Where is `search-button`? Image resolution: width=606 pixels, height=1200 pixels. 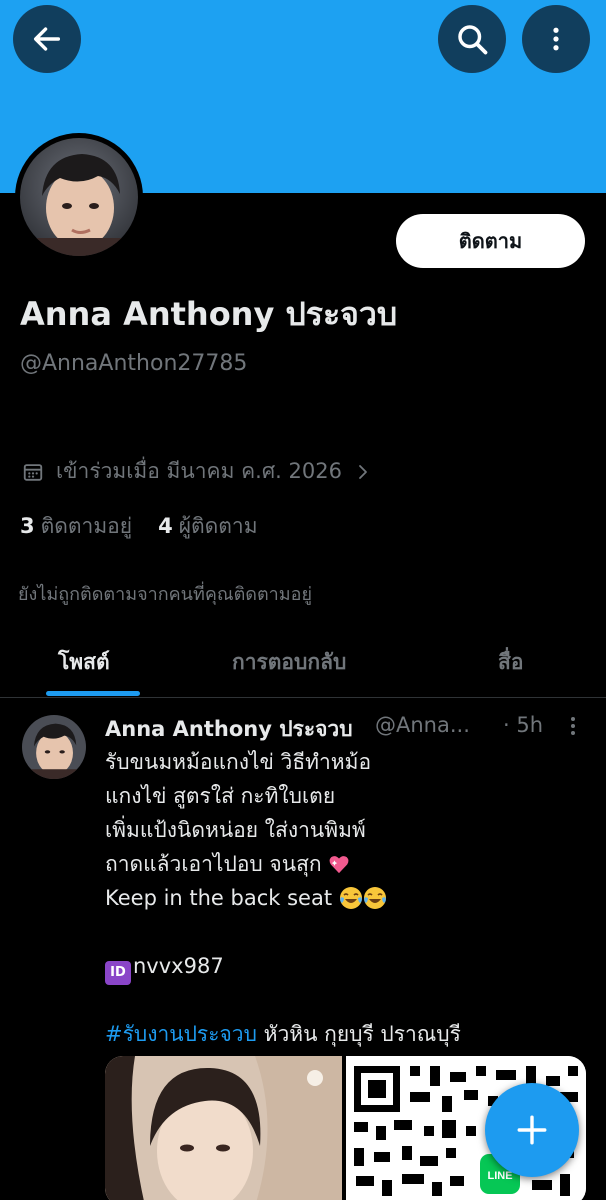 search-button is located at coordinates (472, 39).